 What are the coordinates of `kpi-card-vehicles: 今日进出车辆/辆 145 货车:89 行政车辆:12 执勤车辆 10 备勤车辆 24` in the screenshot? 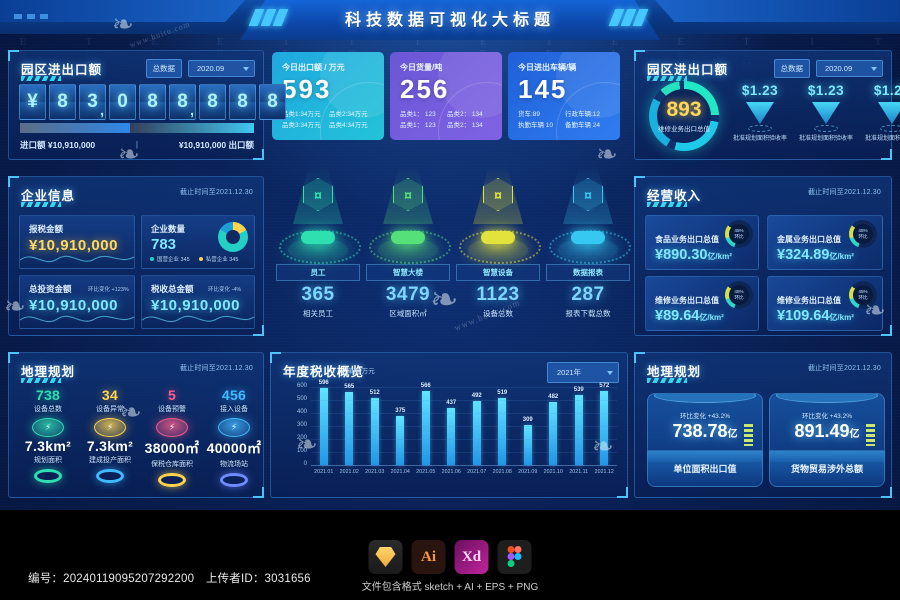 It's located at (564, 96).